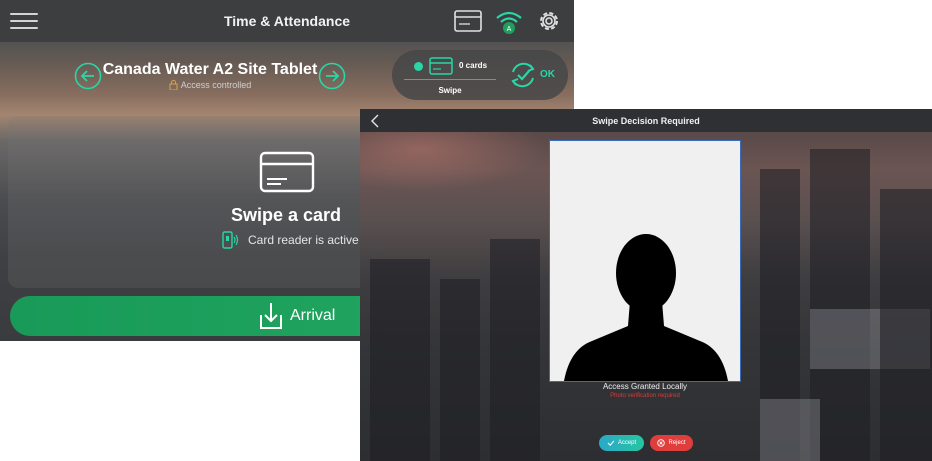  I want to click on reject-button: Reject, so click(671, 443).